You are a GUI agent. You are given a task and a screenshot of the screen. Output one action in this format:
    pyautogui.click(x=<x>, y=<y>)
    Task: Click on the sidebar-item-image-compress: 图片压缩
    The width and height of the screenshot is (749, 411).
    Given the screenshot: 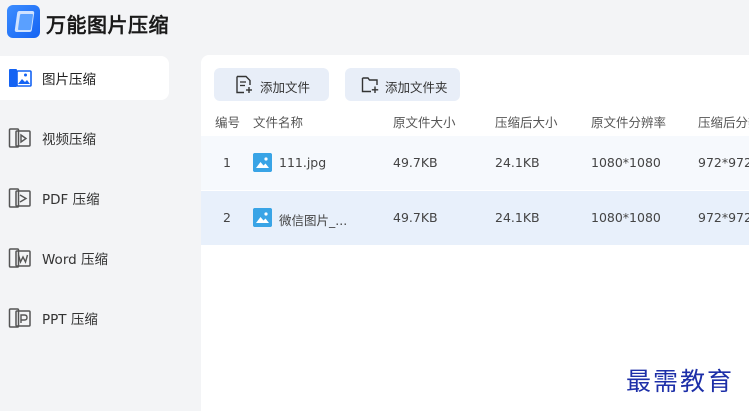 What is the action you would take?
    pyautogui.click(x=84, y=78)
    